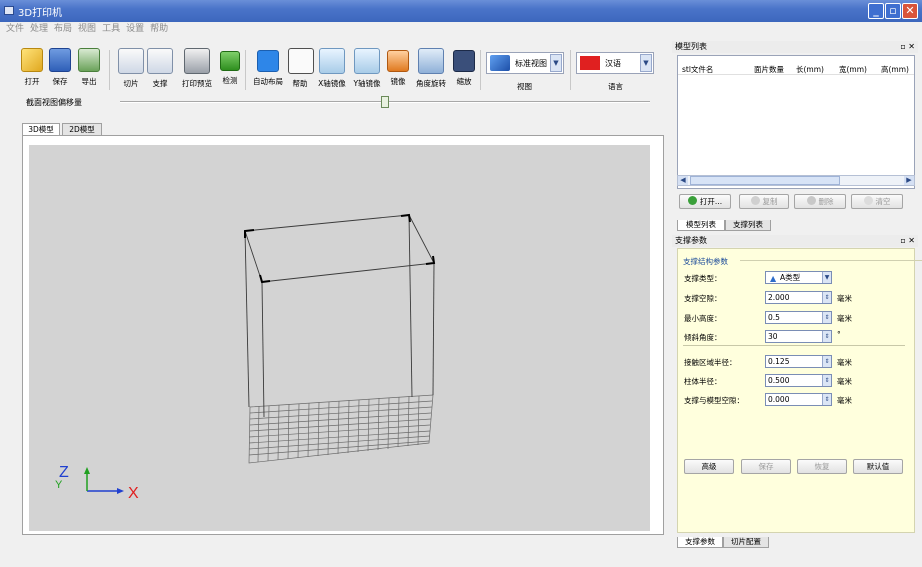  What do you see at coordinates (63, 29) in the screenshot?
I see `menu-layout: 布局` at bounding box center [63, 29].